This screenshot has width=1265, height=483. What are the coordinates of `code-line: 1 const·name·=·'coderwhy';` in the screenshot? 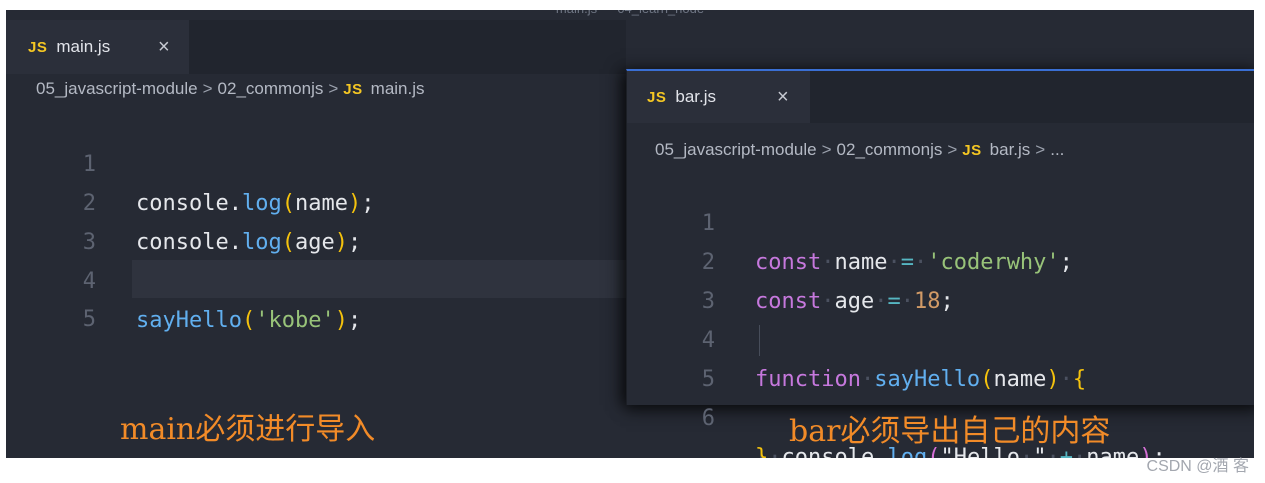 It's located at (940, 220).